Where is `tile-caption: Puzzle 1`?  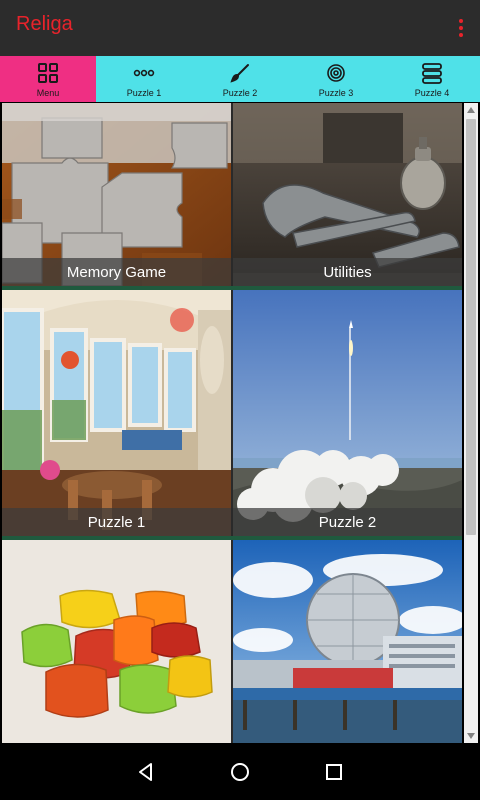
tile-caption: Puzzle 1 is located at coordinates (116, 522).